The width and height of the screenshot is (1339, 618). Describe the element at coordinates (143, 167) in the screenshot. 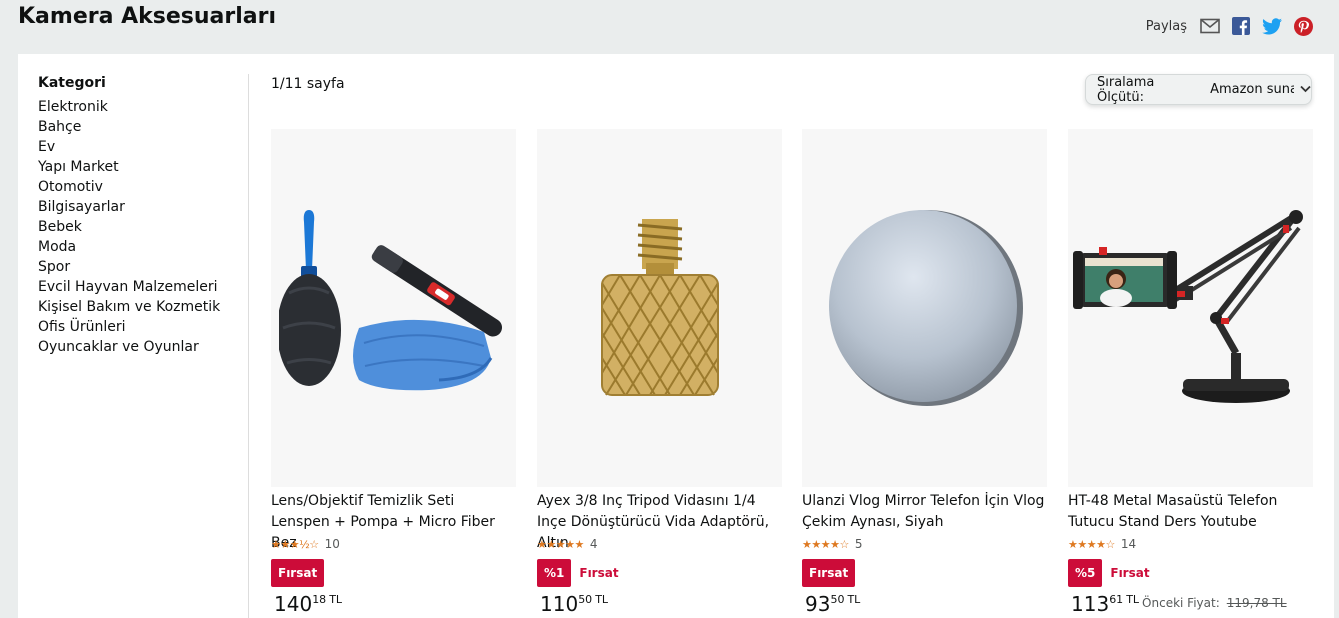

I see `sidebar-item-yapi-market: Yapı Market` at that location.